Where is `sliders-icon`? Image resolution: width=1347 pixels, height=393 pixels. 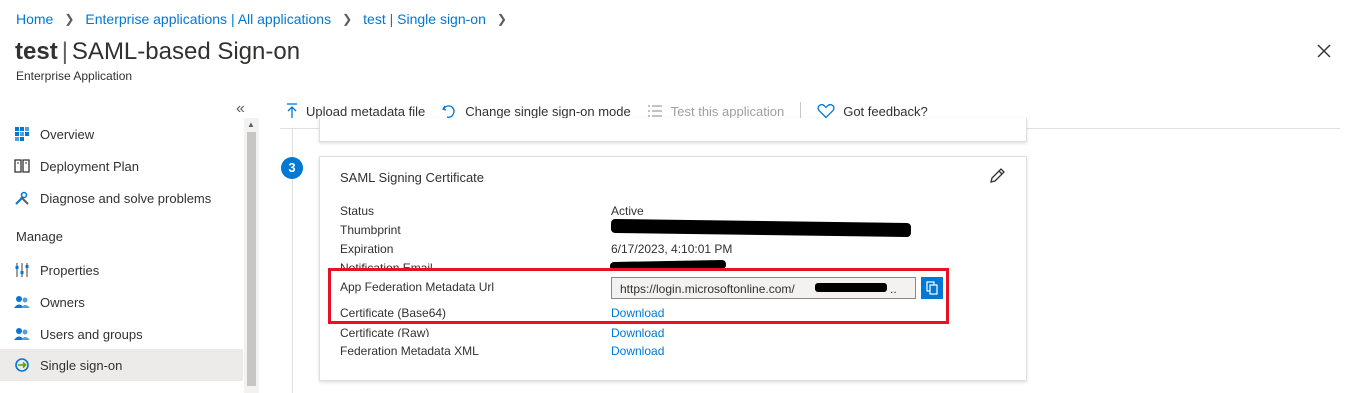 sliders-icon is located at coordinates (22, 270).